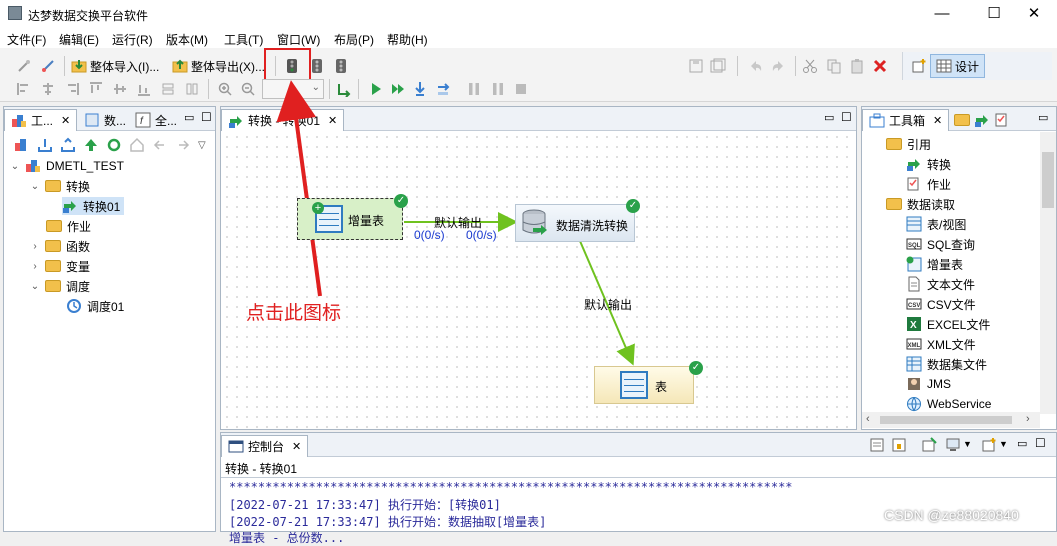 Image resolution: width=1057 pixels, height=546 pixels. What do you see at coordinates (951, 244) in the screenshot?
I see `toolbox-label: SQL查询` at bounding box center [951, 244].